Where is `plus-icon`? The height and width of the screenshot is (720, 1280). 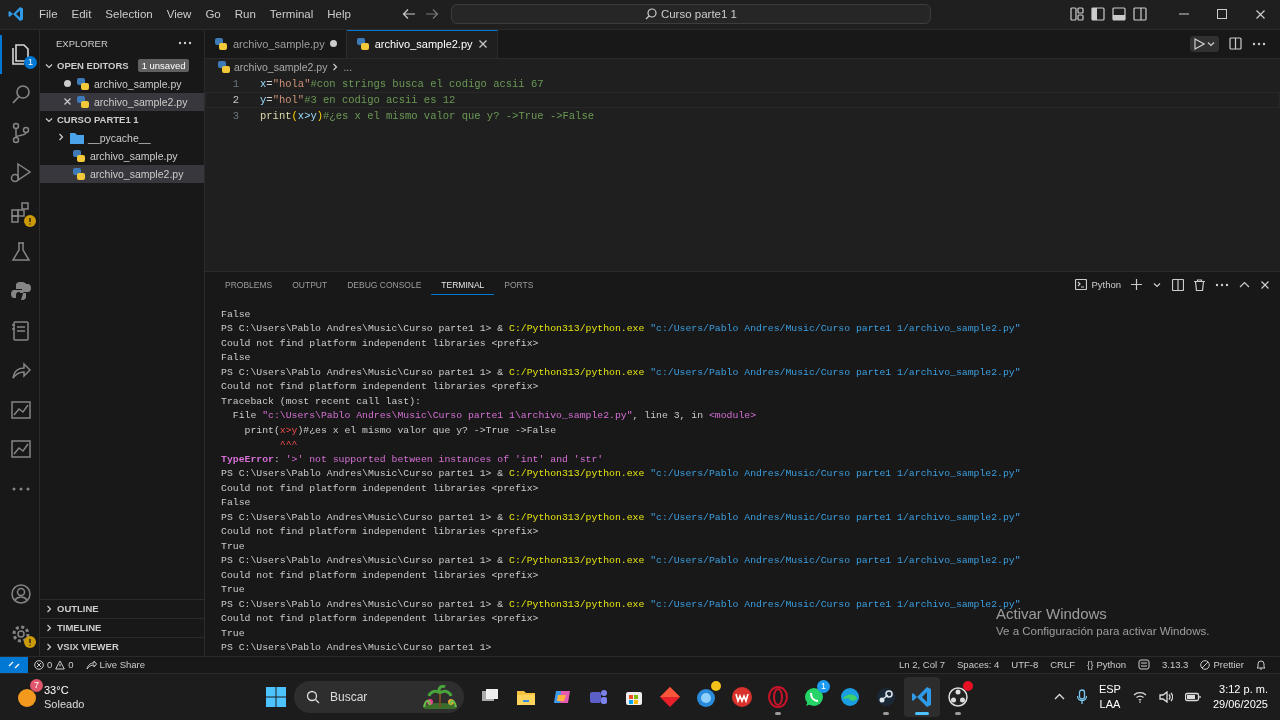
plus-icon is located at coordinates (1136, 285).